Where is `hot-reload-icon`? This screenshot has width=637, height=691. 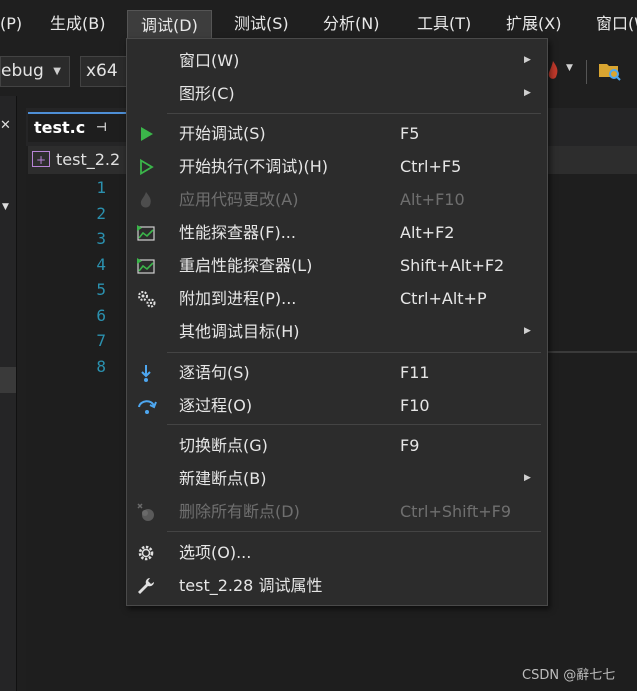
hot-reload-icon is located at coordinates (146, 200).